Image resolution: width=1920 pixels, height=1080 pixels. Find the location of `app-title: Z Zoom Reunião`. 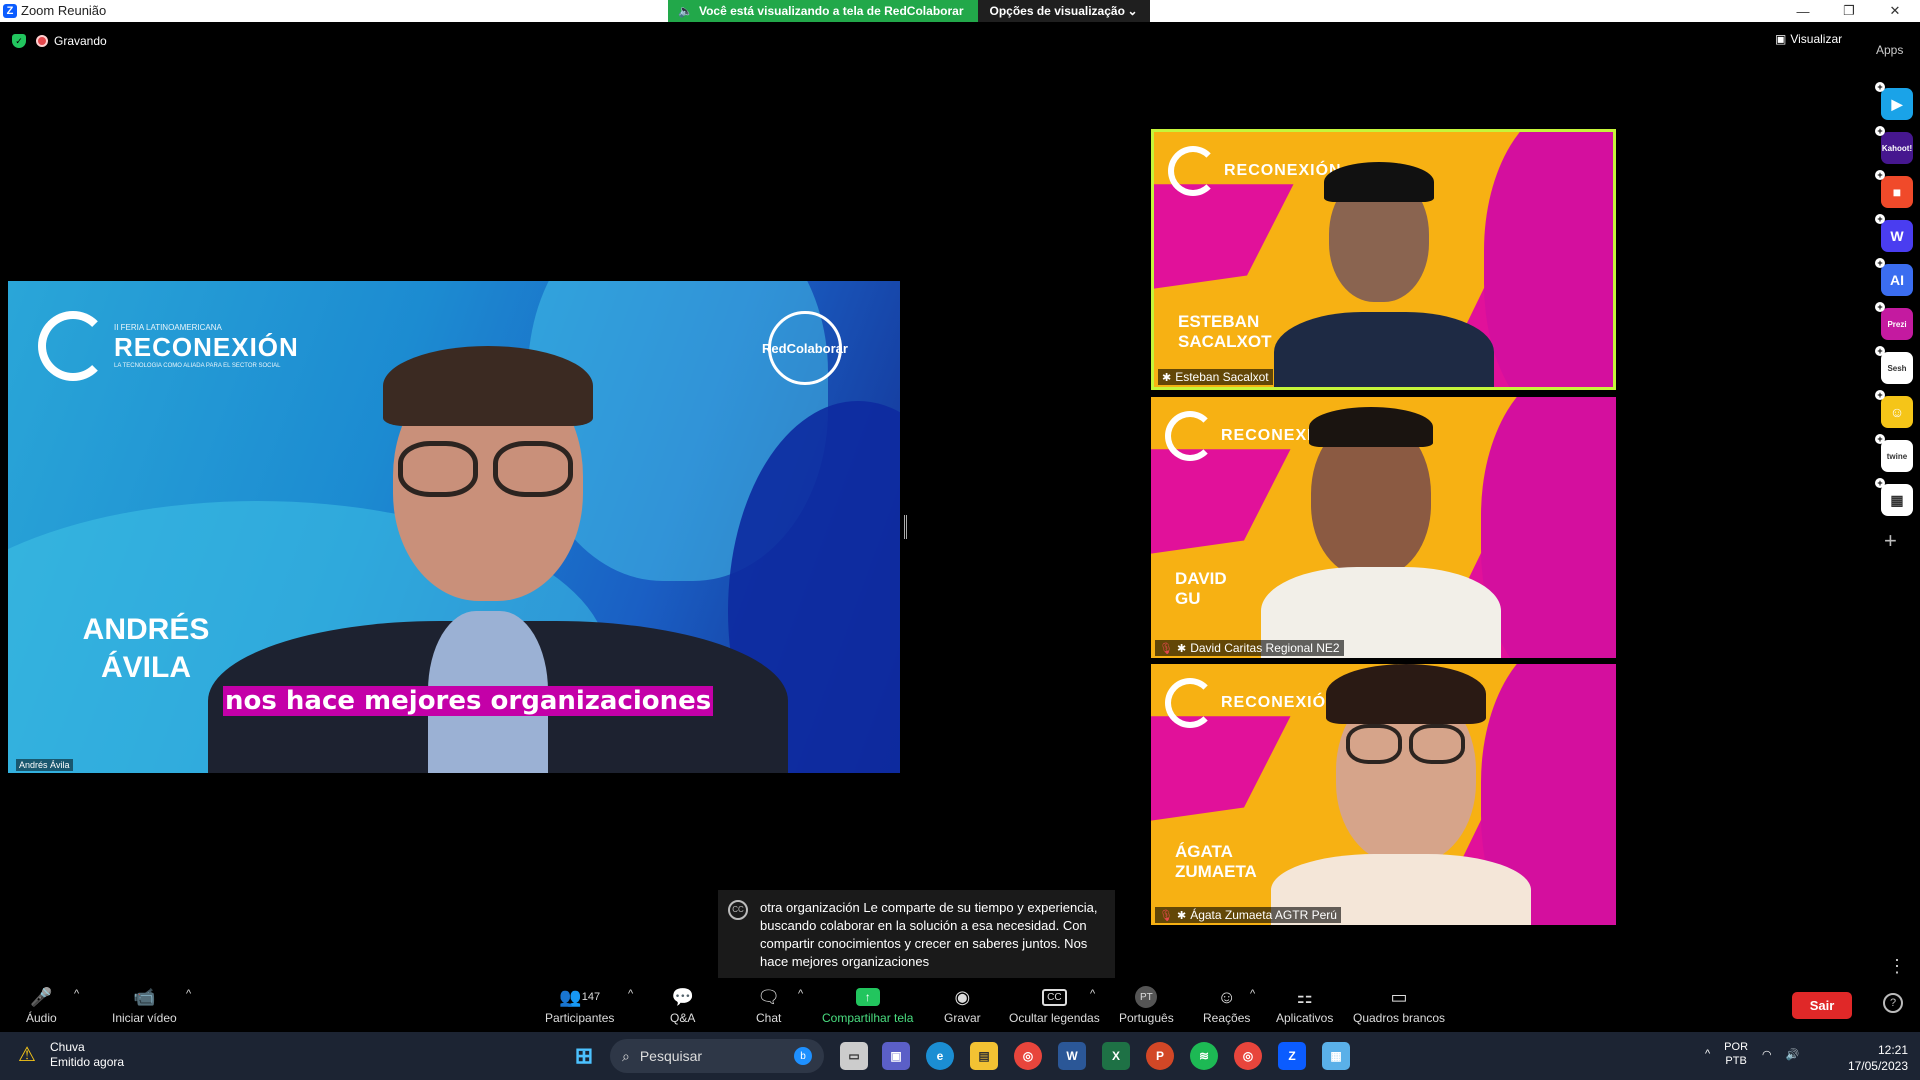

app-title: Z Zoom Reunião is located at coordinates (54, 10).